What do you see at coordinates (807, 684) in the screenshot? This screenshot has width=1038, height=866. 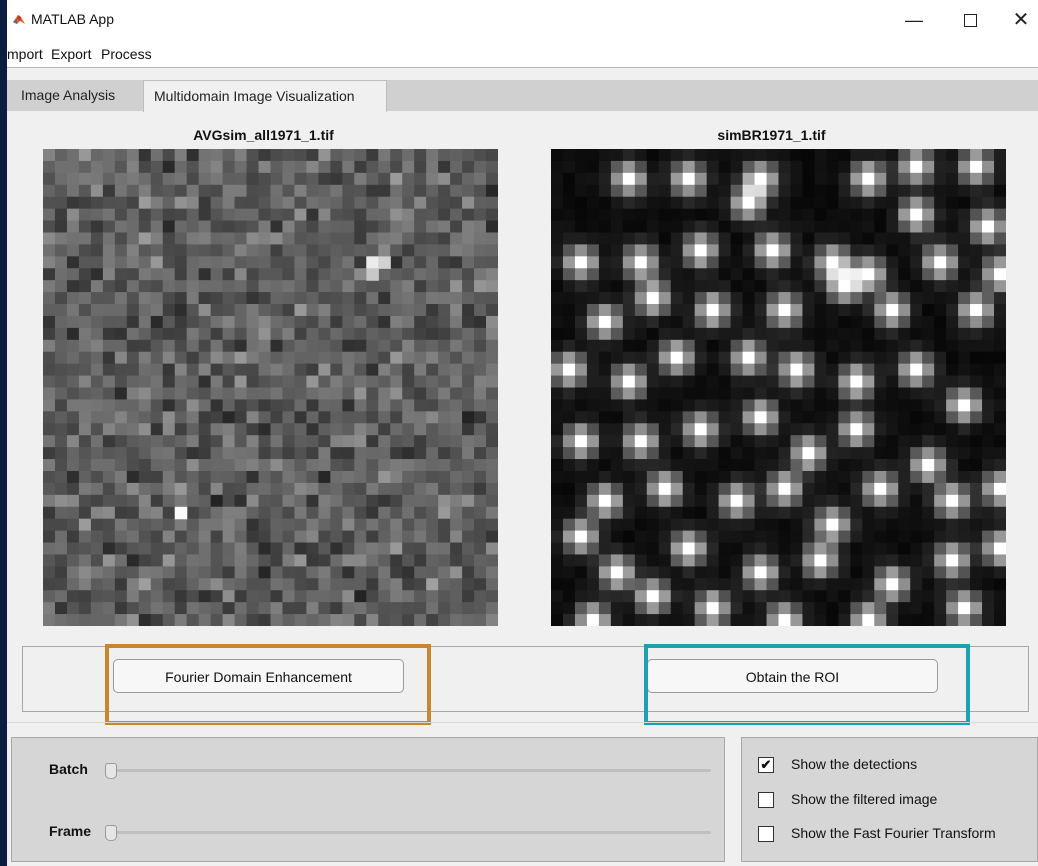 I see `roi-highlight-box` at bounding box center [807, 684].